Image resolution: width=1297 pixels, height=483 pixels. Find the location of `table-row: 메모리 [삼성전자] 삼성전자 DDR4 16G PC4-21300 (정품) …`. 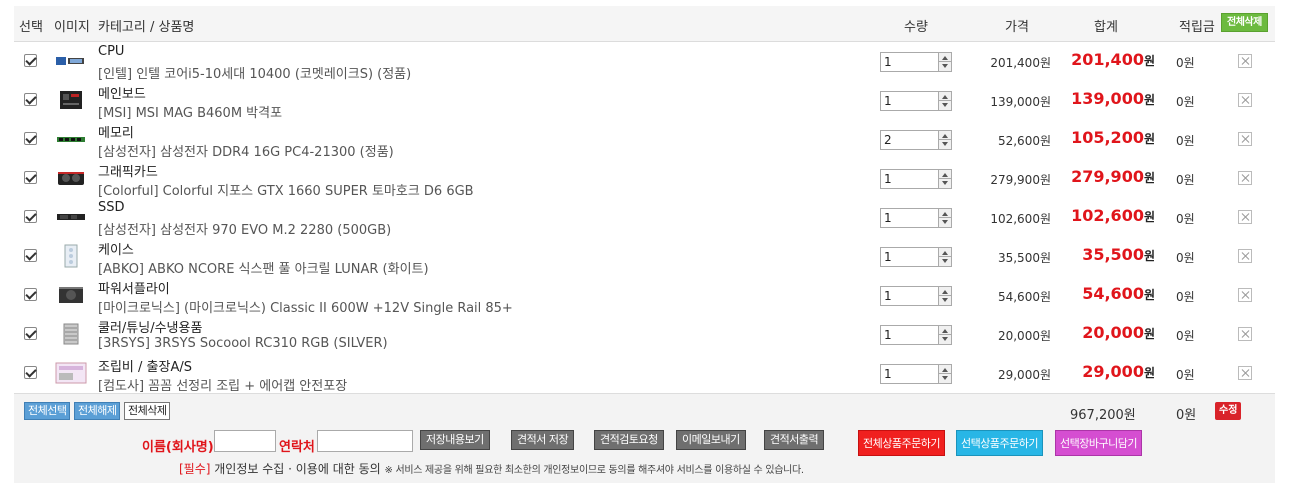

table-row: 메모리 [삼성전자] 삼성전자 DDR4 16G PC4-21300 (정품) … is located at coordinates (644, 140).